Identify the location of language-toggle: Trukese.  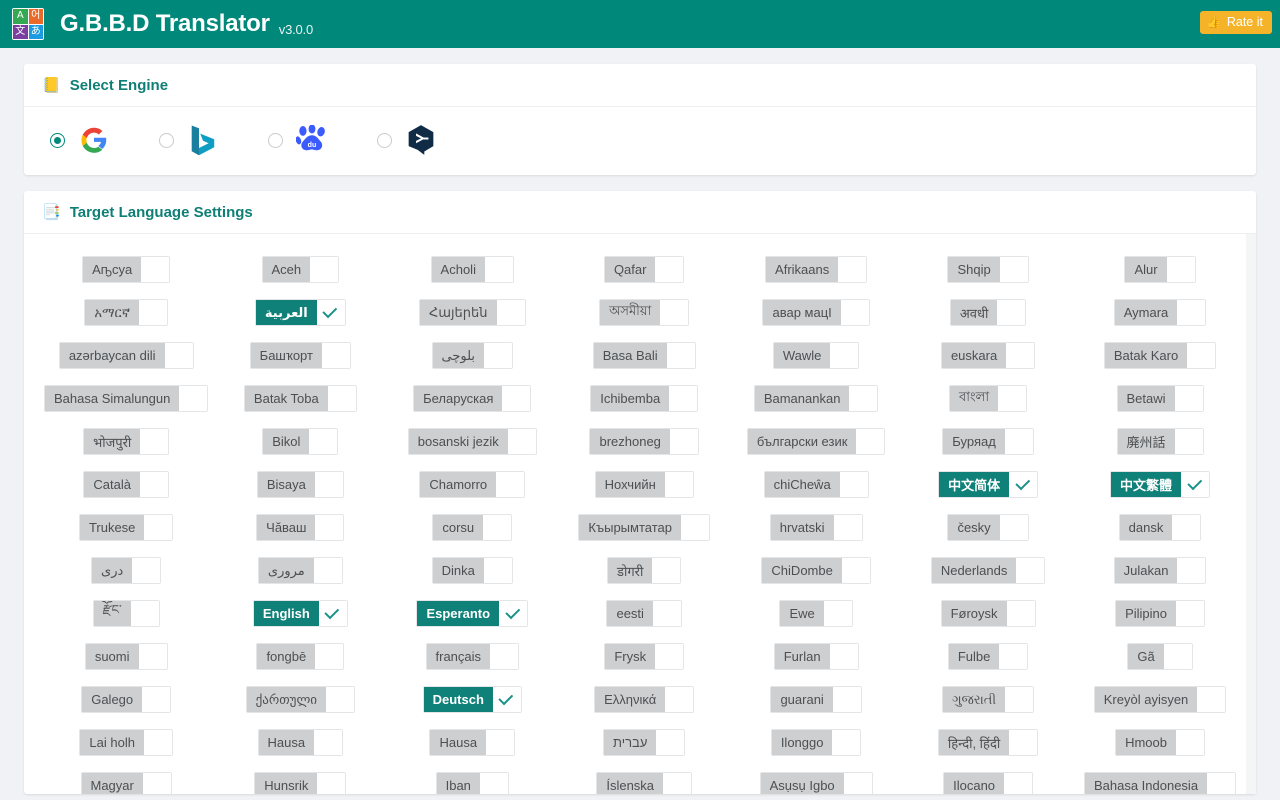
(126, 527).